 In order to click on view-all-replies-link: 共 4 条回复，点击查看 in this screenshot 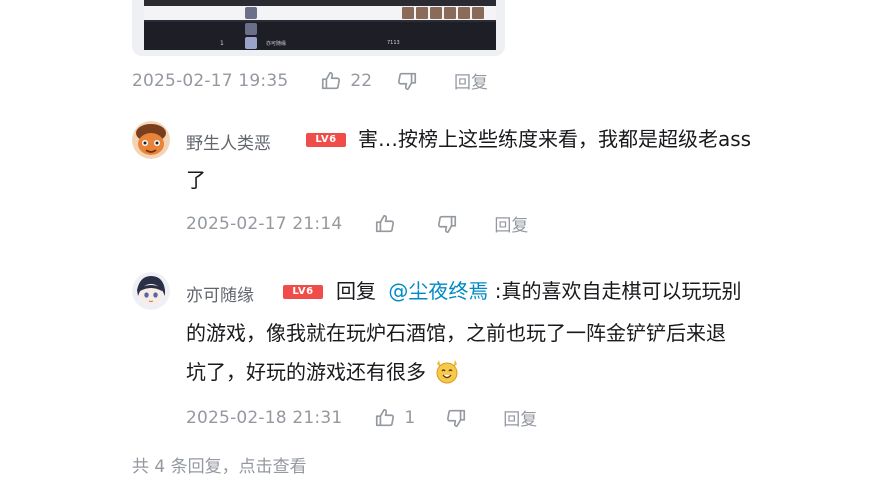, I will do `click(219, 464)`.